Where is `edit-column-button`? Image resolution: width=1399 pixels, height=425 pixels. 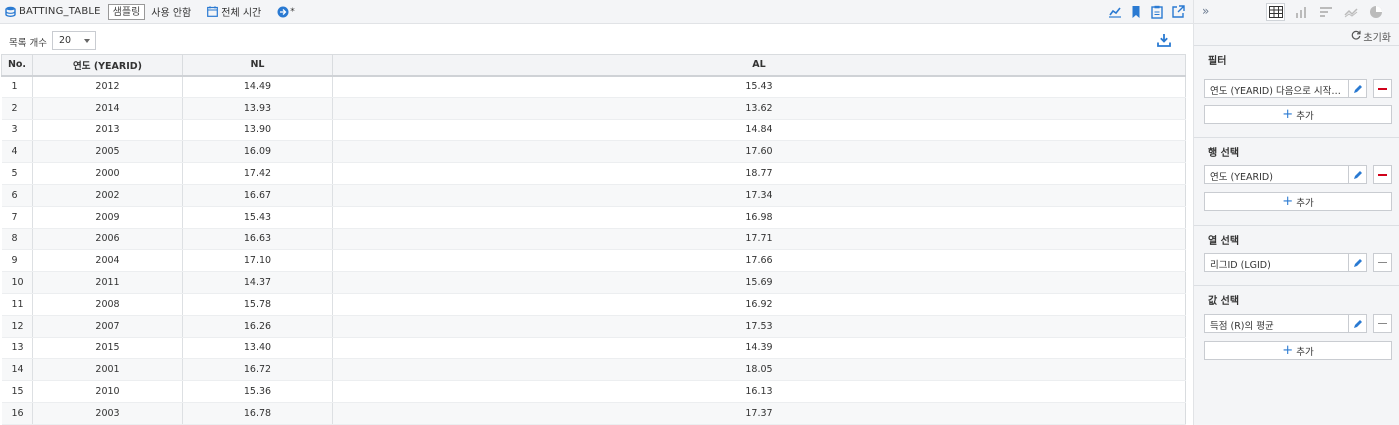
edit-column-button is located at coordinates (1358, 262).